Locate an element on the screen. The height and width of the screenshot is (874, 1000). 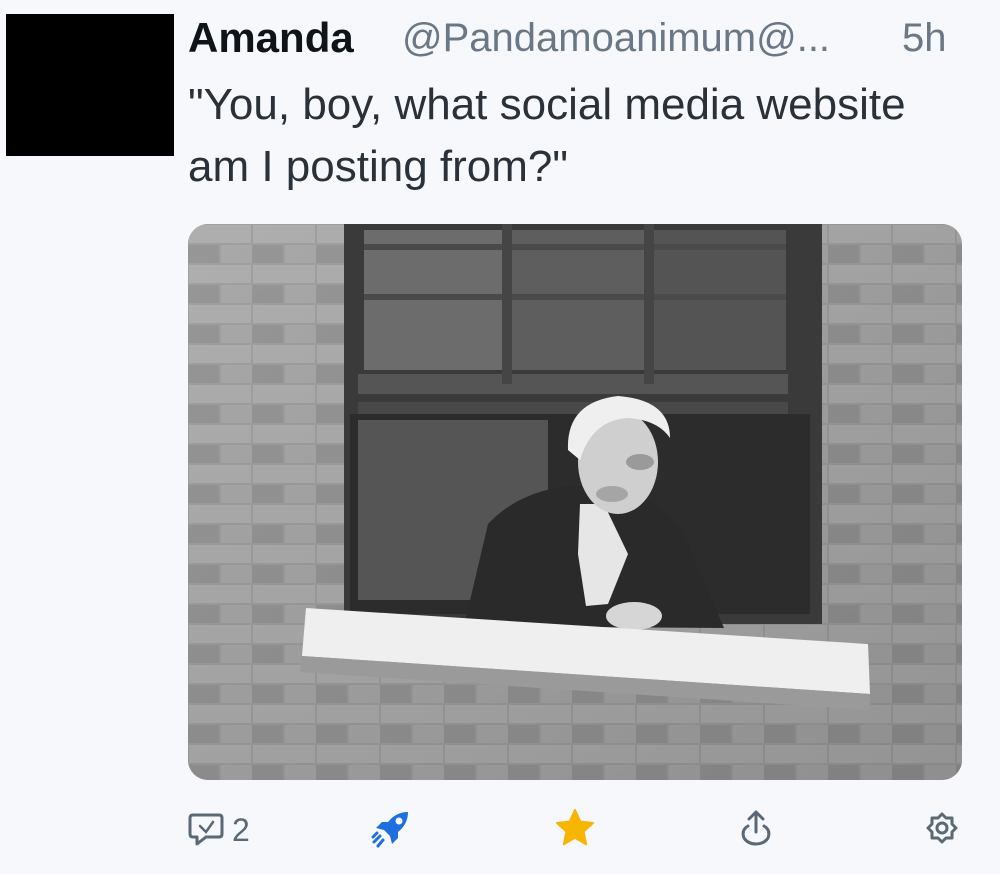
favourite-star-icon is located at coordinates (575, 830).